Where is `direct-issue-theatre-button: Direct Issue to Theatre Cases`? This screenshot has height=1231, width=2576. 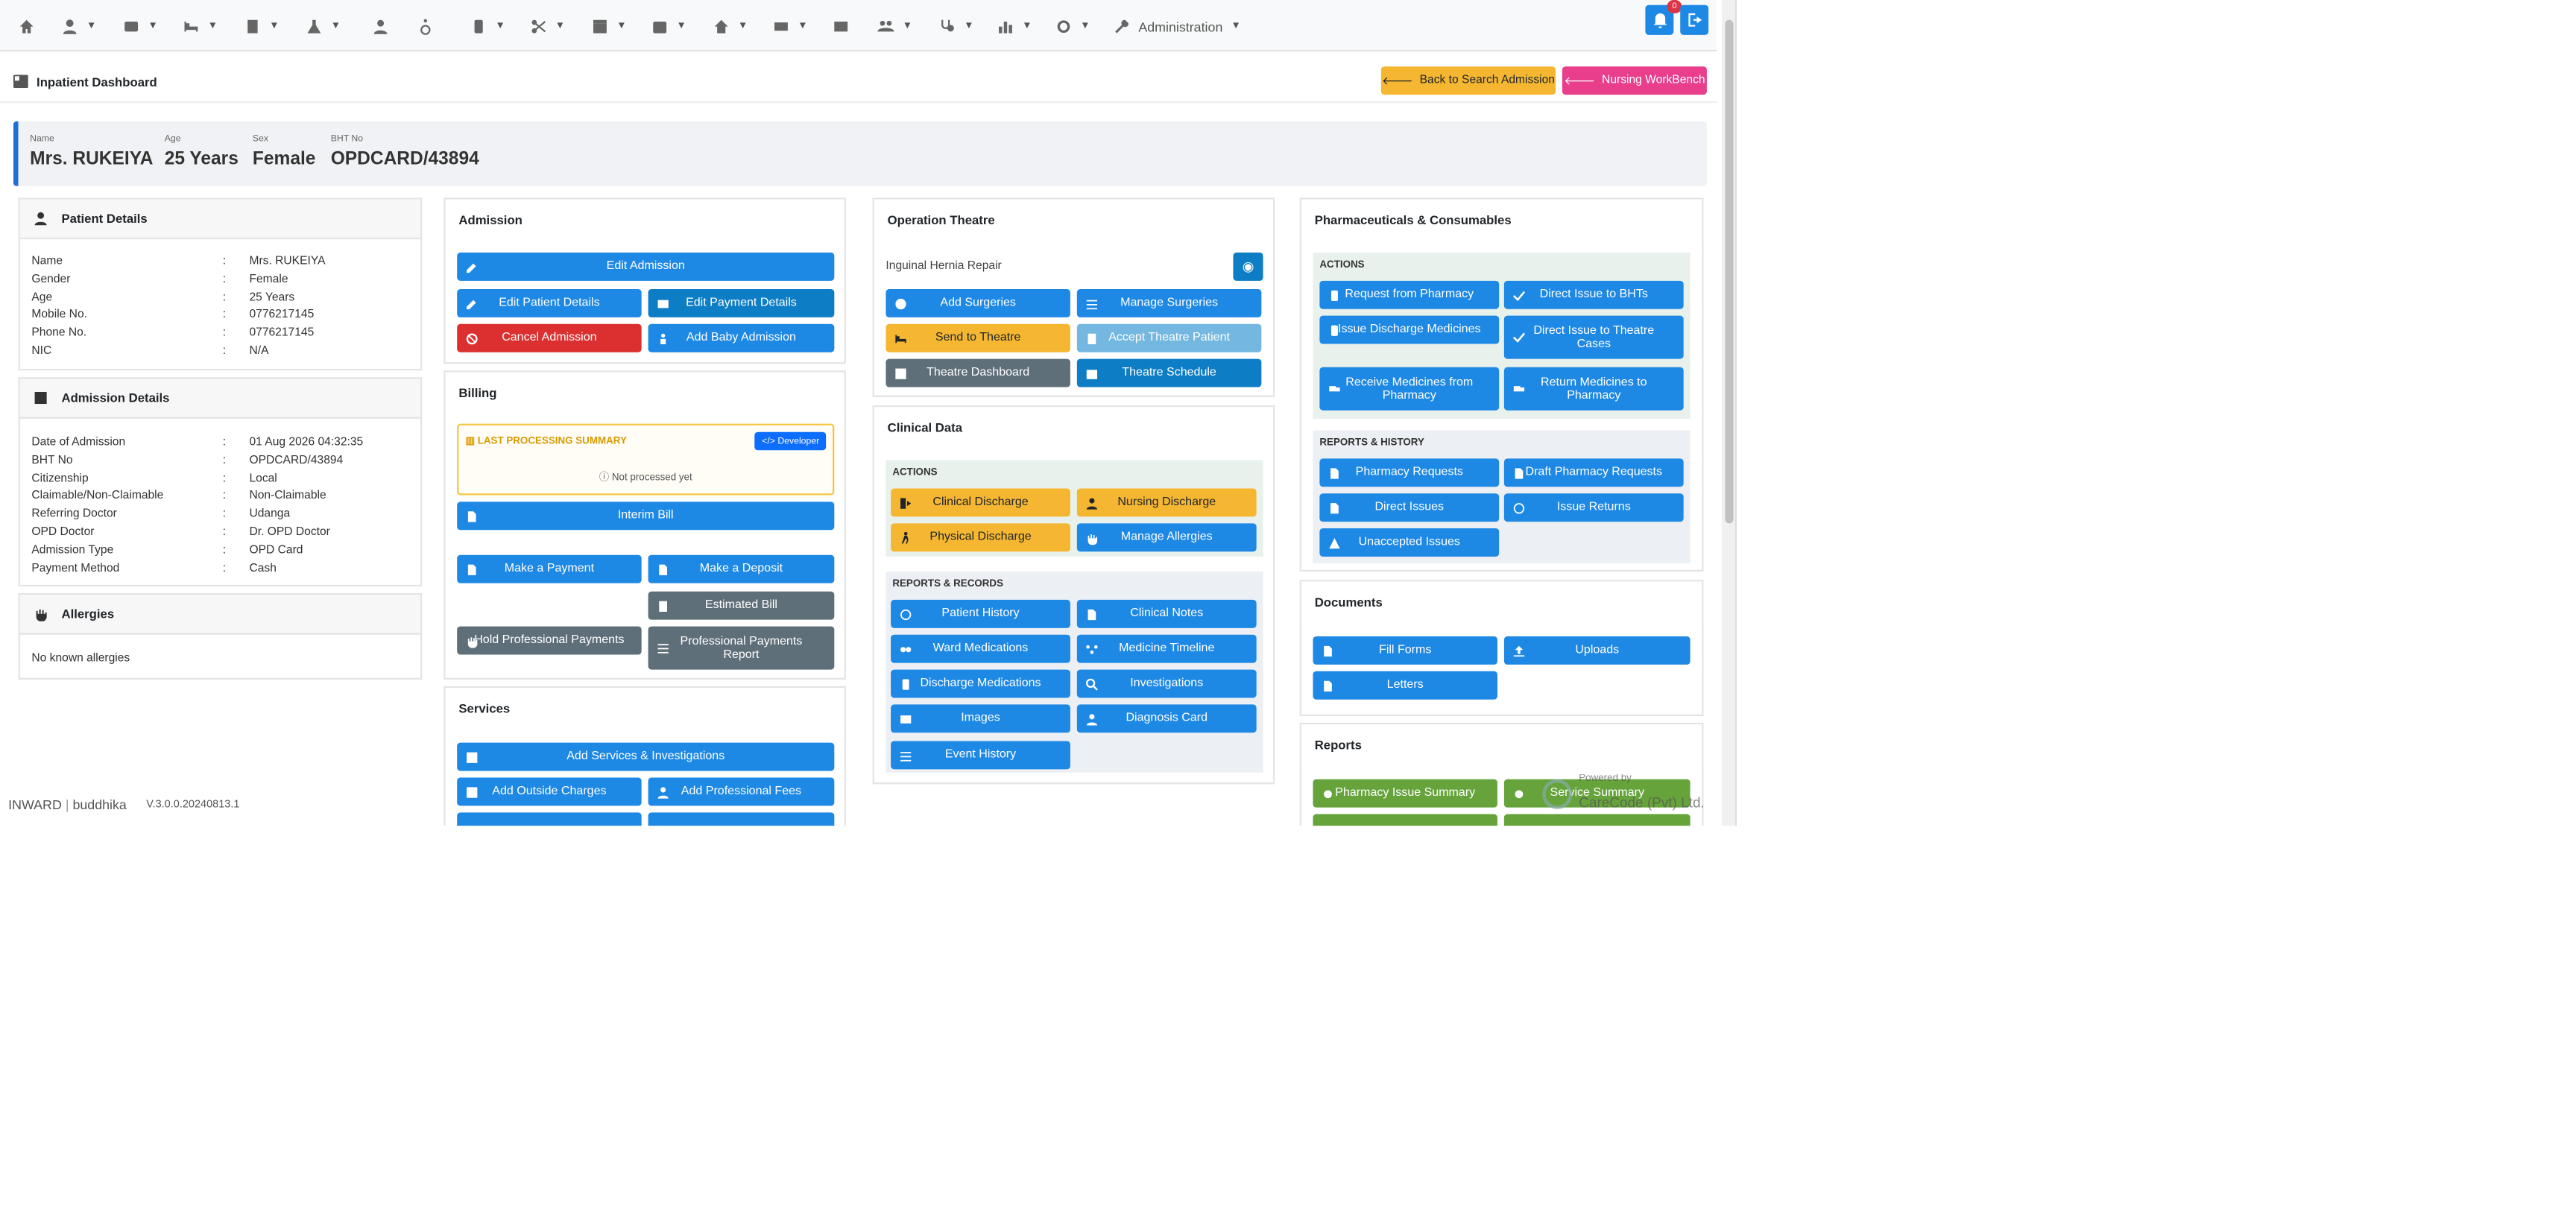 direct-issue-theatre-button: Direct Issue to Theatre Cases is located at coordinates (1593, 337).